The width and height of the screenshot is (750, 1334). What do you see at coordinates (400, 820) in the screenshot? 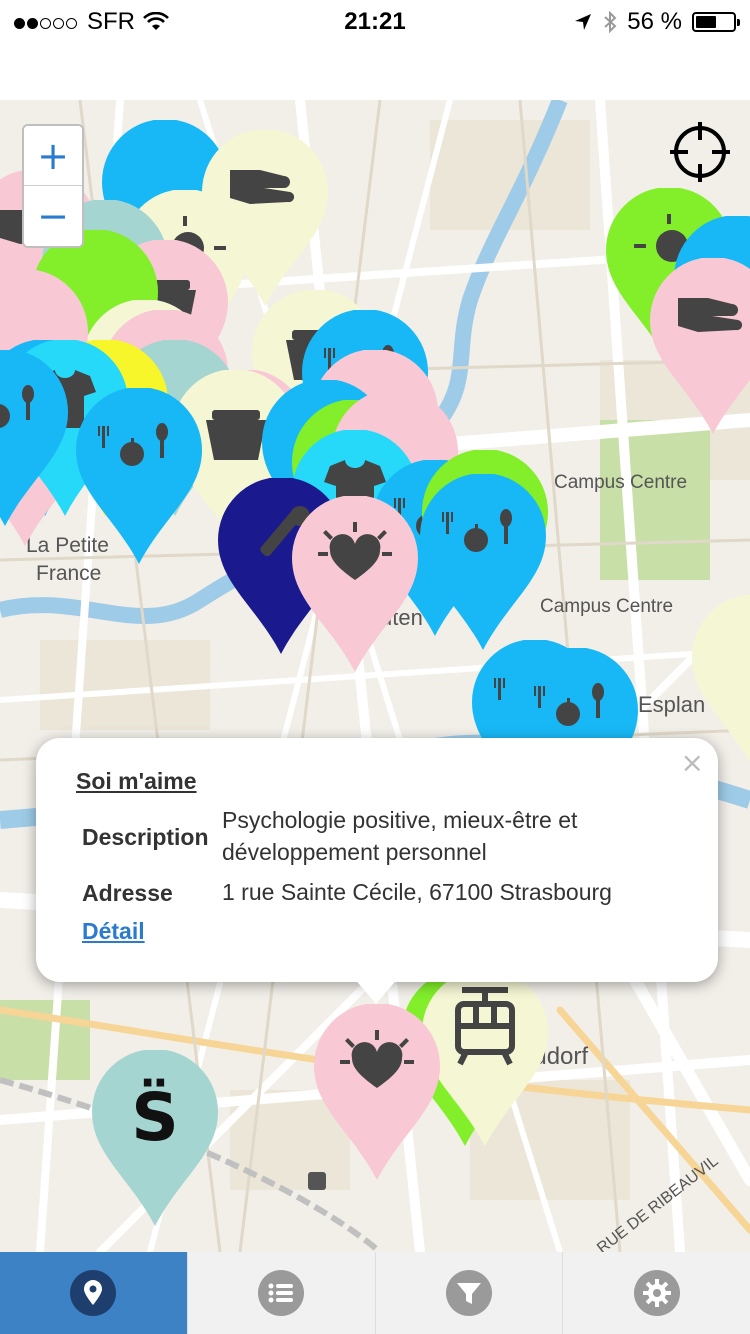
I see `description-line-1: Psychologie positive, mieux-être et` at bounding box center [400, 820].